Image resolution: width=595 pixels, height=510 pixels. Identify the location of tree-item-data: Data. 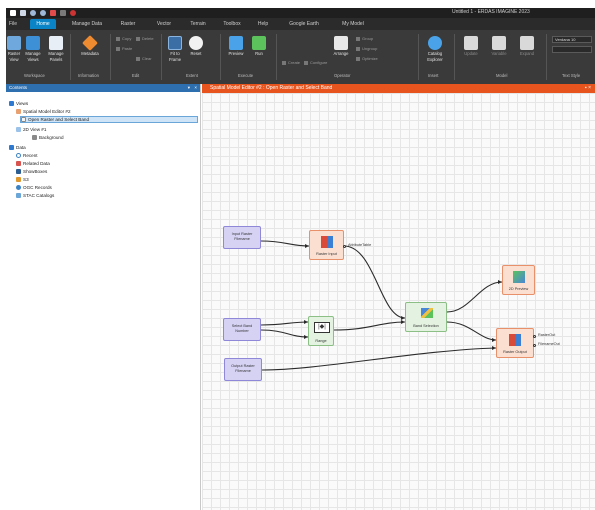
(17, 147).